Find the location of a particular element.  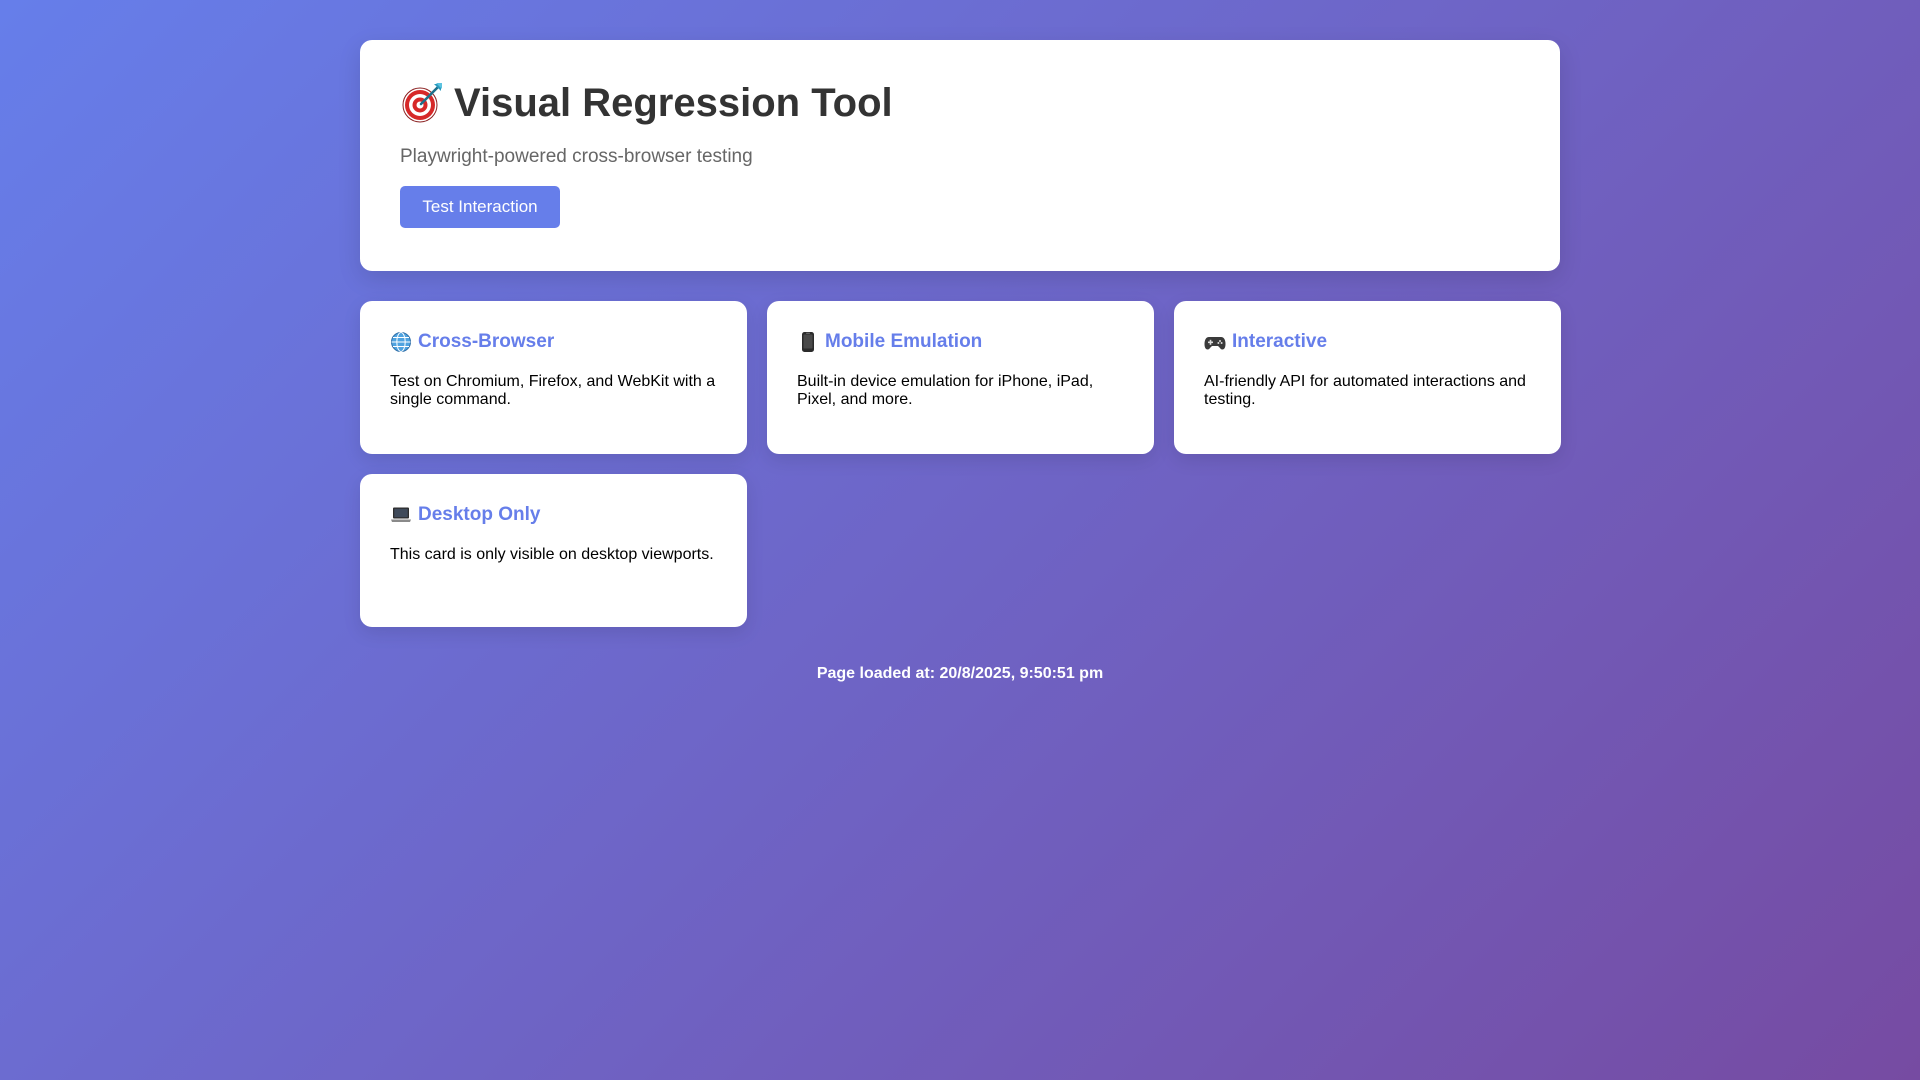

card-title: Mobile Emulation is located at coordinates (960, 342).